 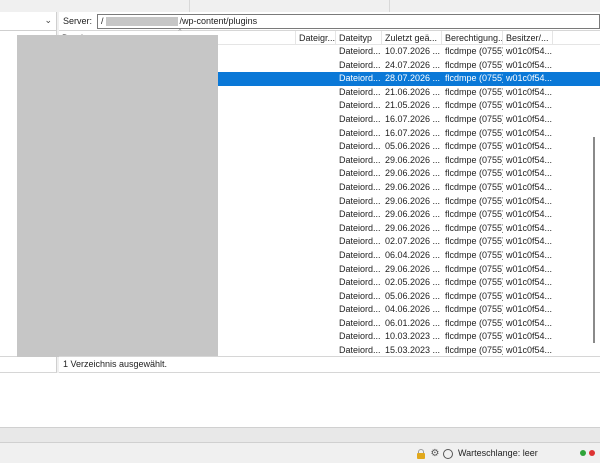 I want to click on toolbar-segment, so click(x=95, y=6).